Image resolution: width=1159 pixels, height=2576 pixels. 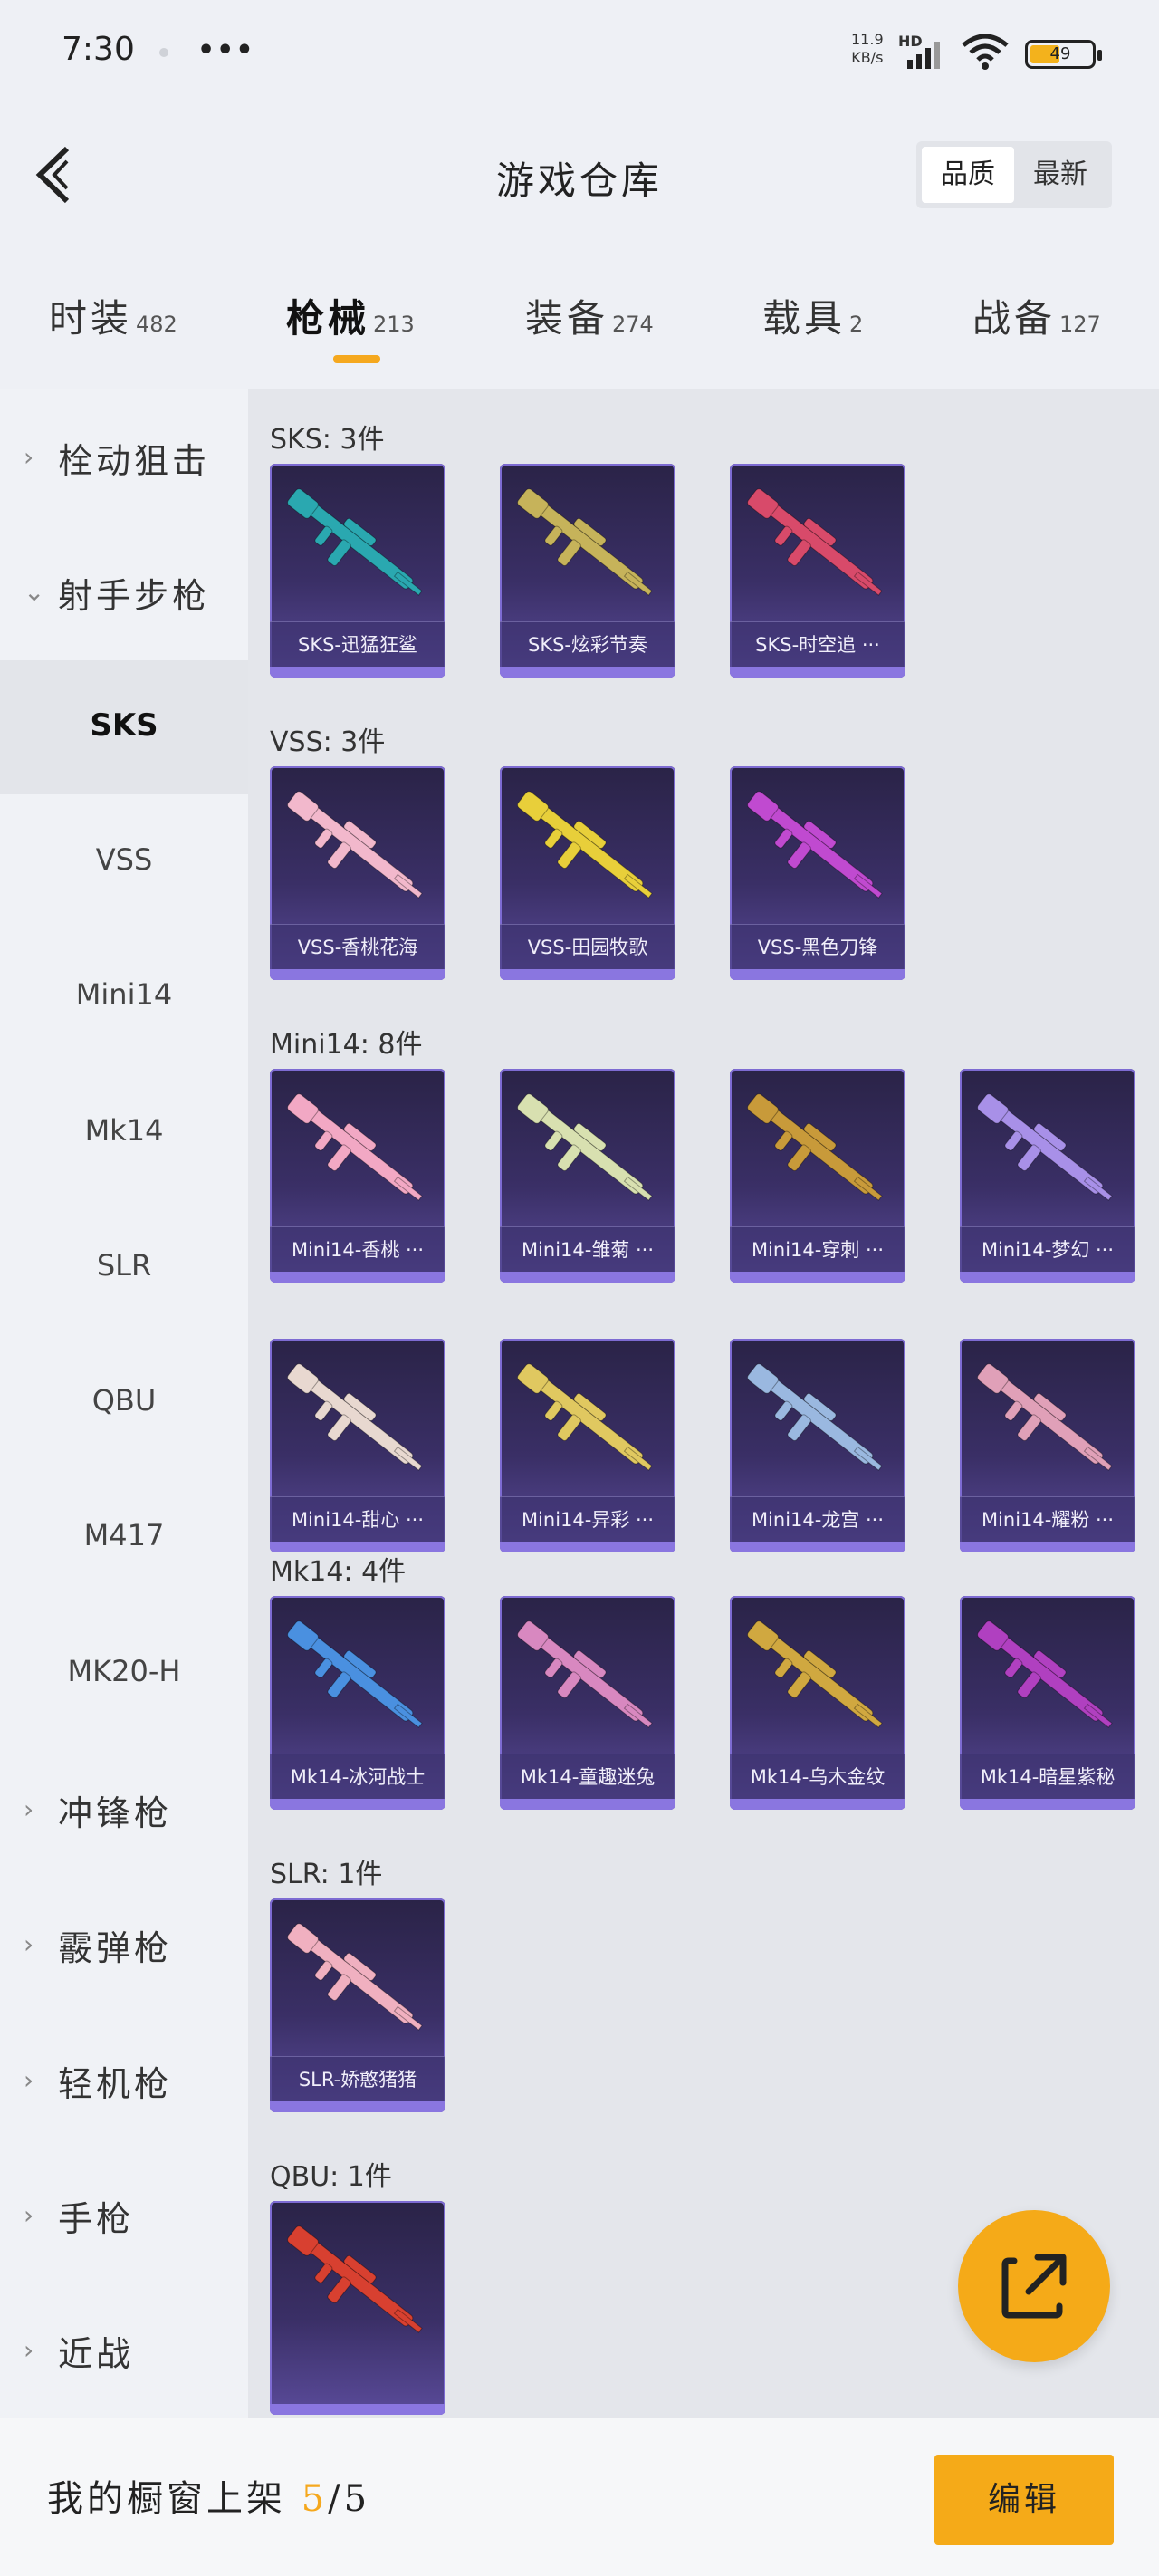 I want to click on tab-count: 2, so click(x=856, y=324).